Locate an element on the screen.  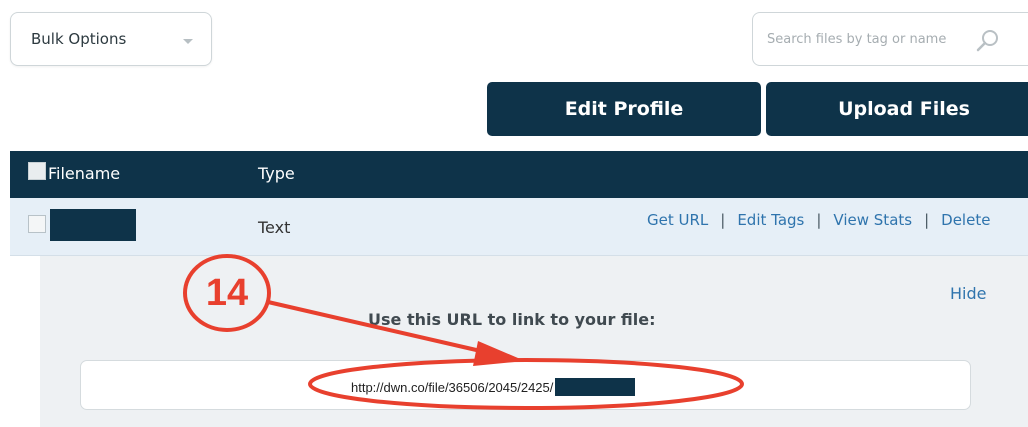
bulk-options-dropdown: Bulk Options is located at coordinates (111, 39).